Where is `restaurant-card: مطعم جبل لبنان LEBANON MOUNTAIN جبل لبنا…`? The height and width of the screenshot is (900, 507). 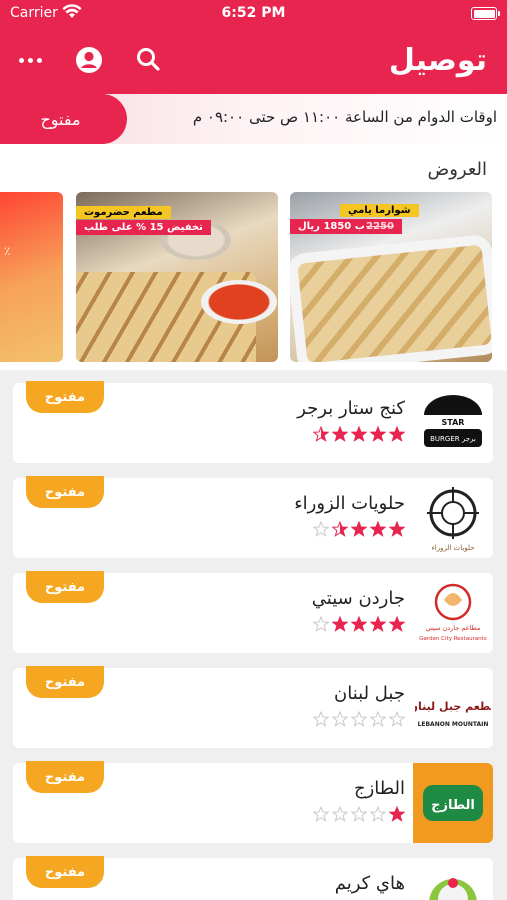 restaurant-card: مطعم جبل لبنان LEBANON MOUNTAIN جبل لبنا… is located at coordinates (253, 707).